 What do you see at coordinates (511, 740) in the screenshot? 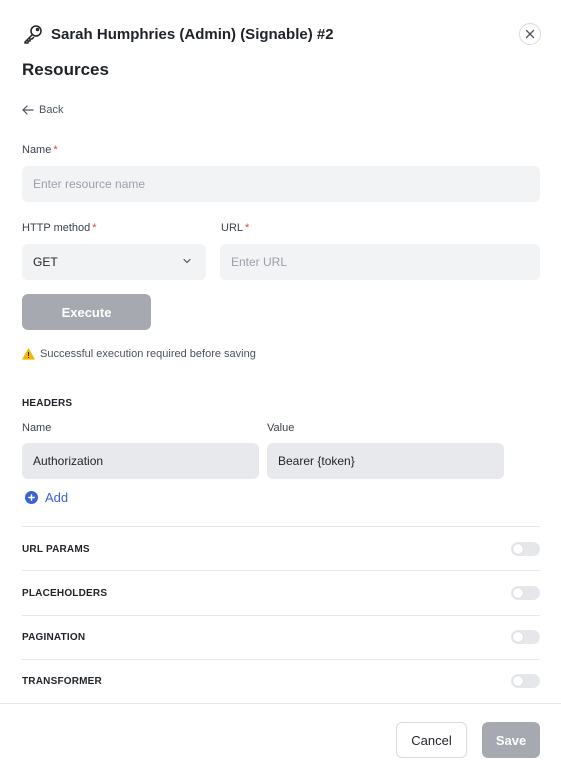
I see `save-button: Save` at bounding box center [511, 740].